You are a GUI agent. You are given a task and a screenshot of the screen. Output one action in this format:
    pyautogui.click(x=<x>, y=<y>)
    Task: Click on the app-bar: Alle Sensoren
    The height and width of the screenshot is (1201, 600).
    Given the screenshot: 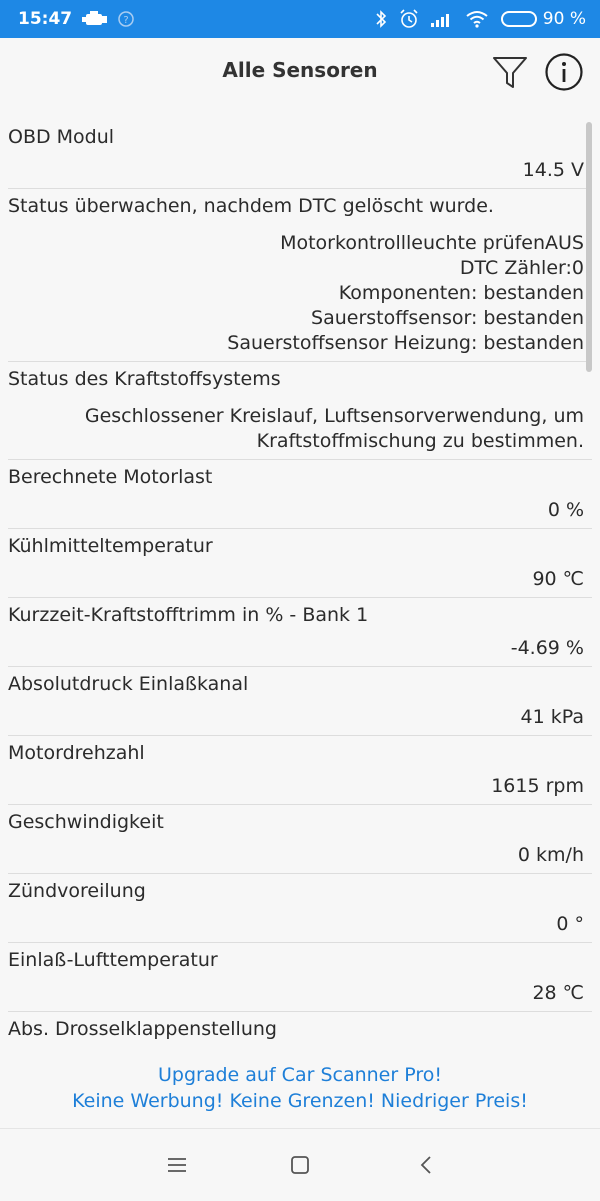 What is the action you would take?
    pyautogui.click(x=300, y=71)
    